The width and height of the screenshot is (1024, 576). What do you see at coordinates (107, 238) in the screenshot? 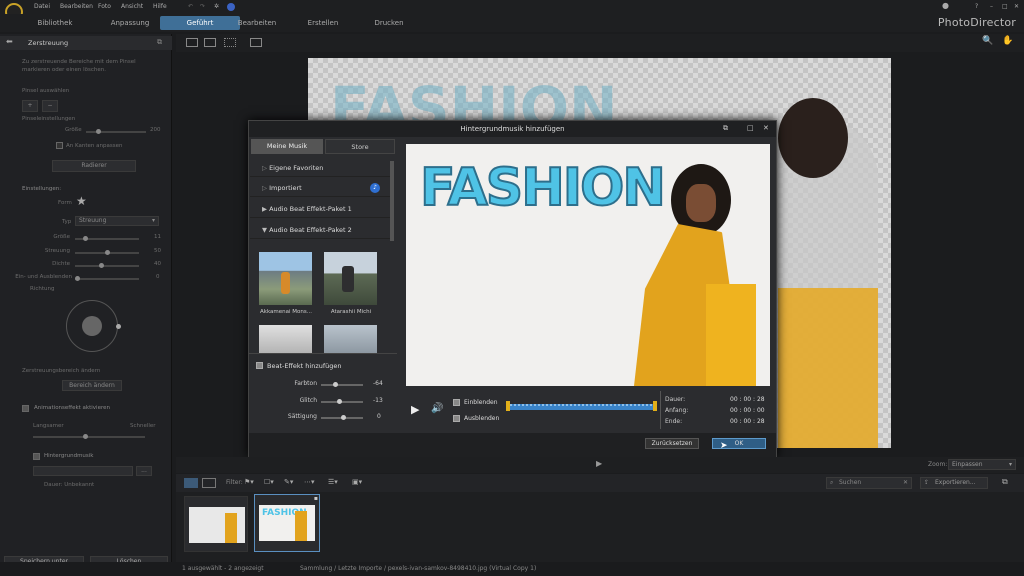
I see `size2-slider` at bounding box center [107, 238].